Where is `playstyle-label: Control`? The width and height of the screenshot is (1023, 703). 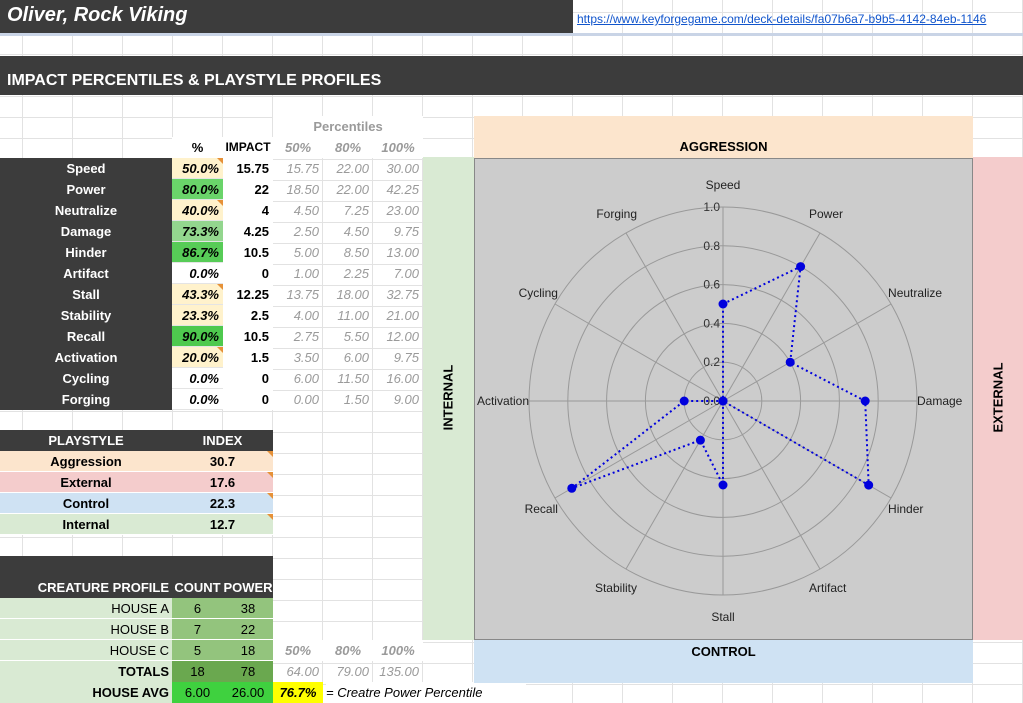 playstyle-label: Control is located at coordinates (86, 503).